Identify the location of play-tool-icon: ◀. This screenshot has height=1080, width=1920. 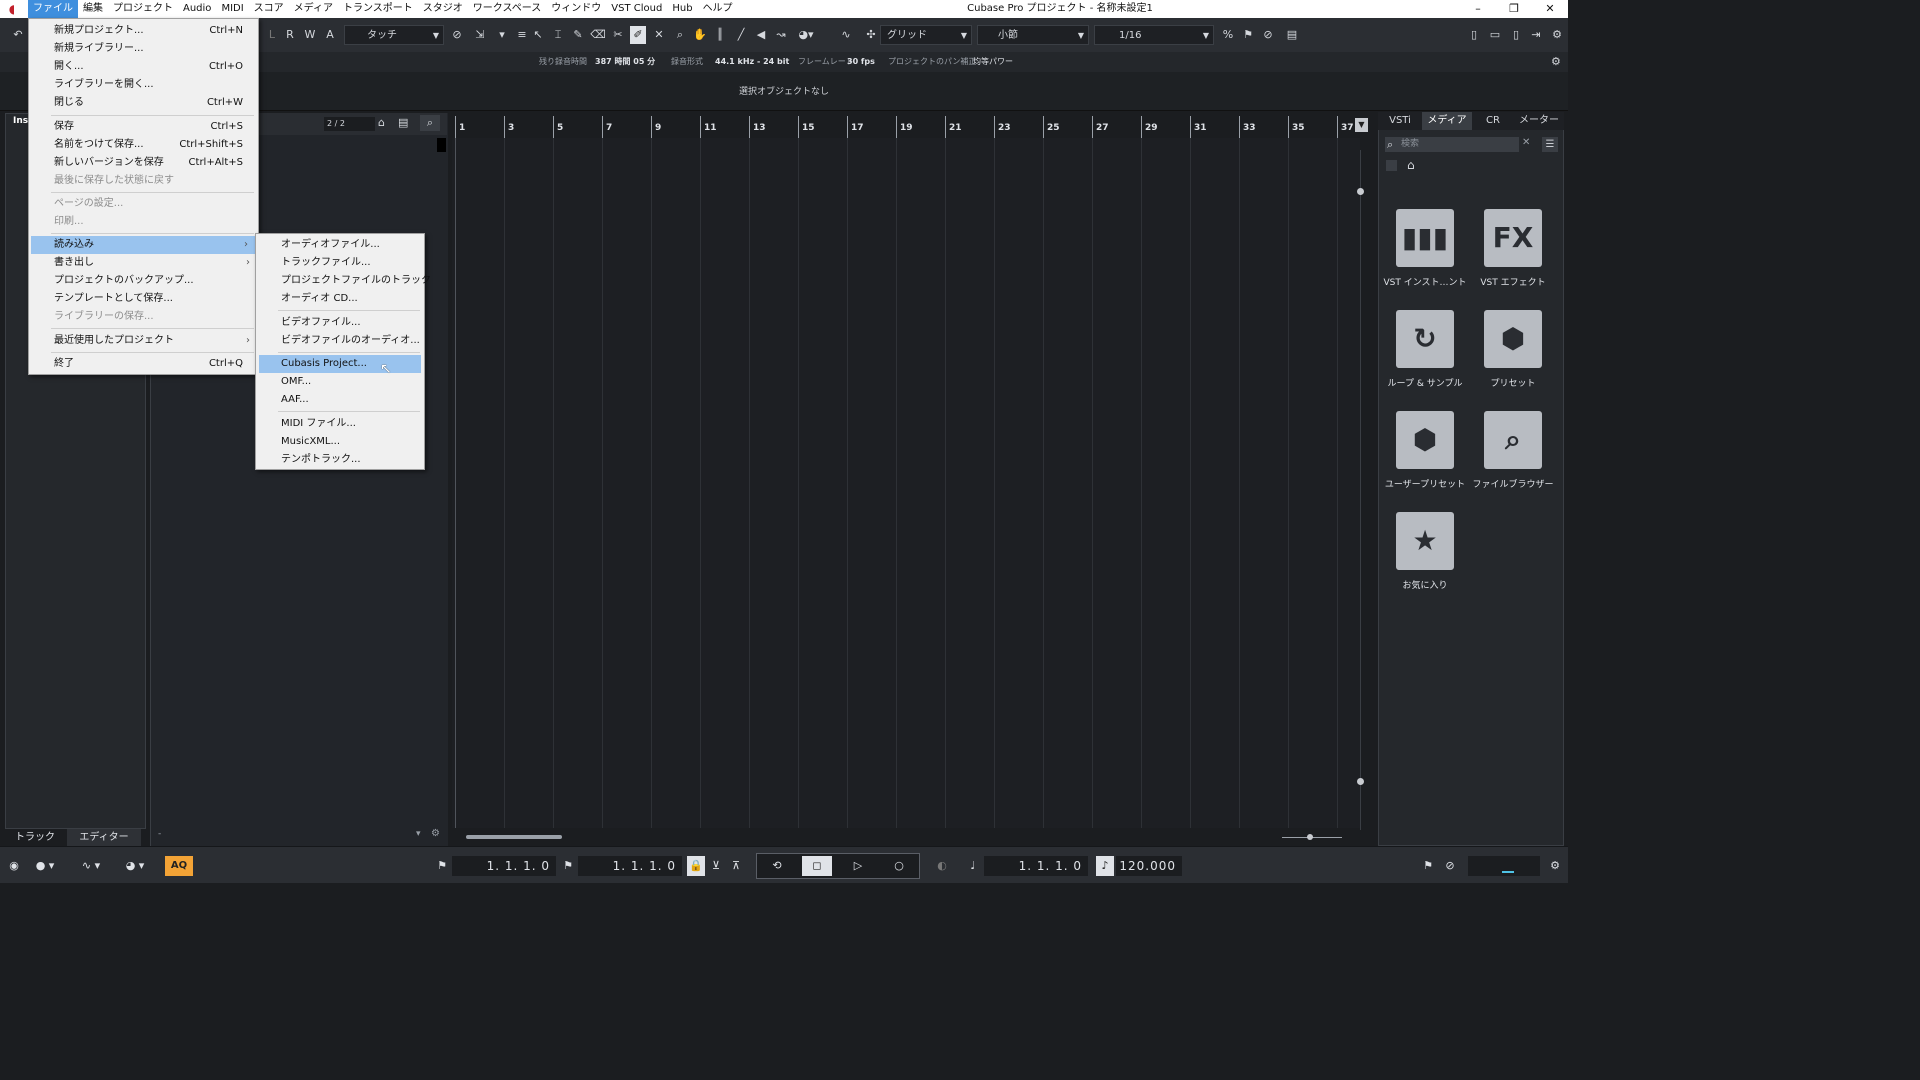
(761, 35).